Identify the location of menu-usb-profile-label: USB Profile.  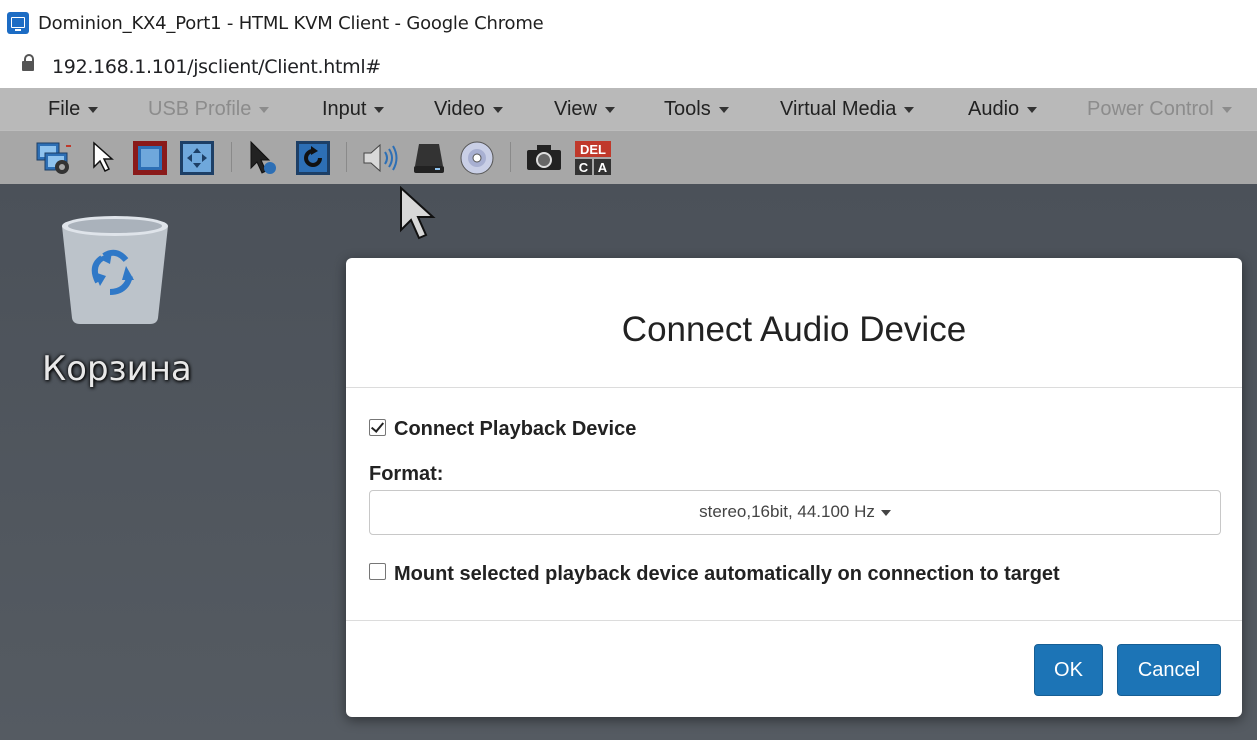
(200, 109).